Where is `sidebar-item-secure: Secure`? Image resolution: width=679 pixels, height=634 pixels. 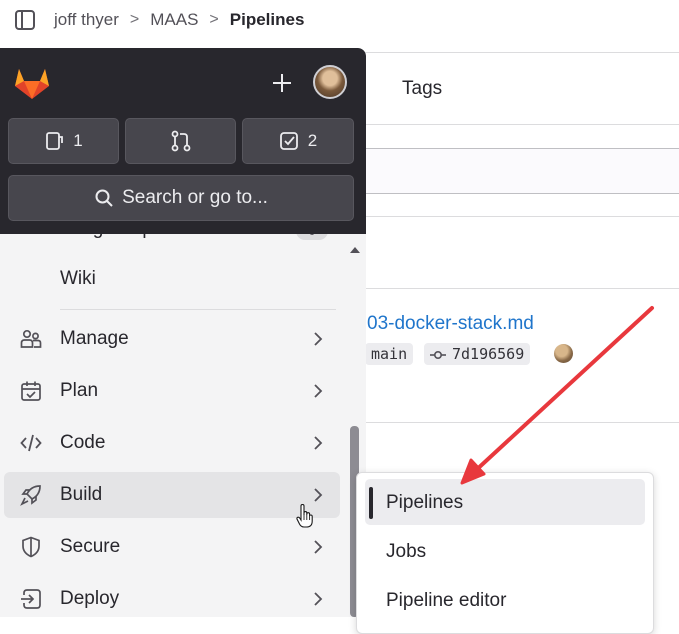
sidebar-item-secure: Secure is located at coordinates (172, 547).